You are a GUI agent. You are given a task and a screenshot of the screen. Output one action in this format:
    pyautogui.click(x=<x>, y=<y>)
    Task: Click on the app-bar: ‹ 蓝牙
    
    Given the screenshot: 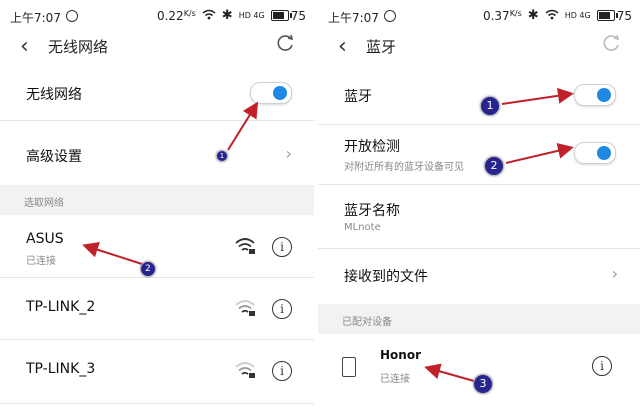 What is the action you would take?
    pyautogui.click(x=479, y=47)
    